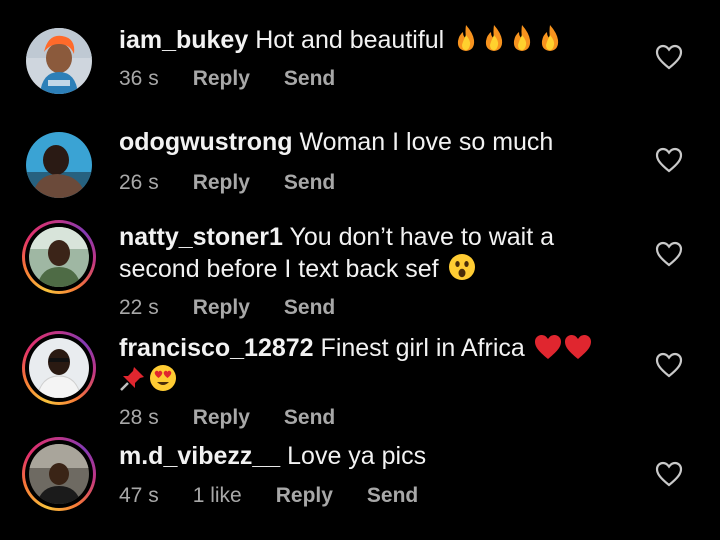 This screenshot has height=540, width=720. I want to click on username: natty_stoner1, so click(201, 237).